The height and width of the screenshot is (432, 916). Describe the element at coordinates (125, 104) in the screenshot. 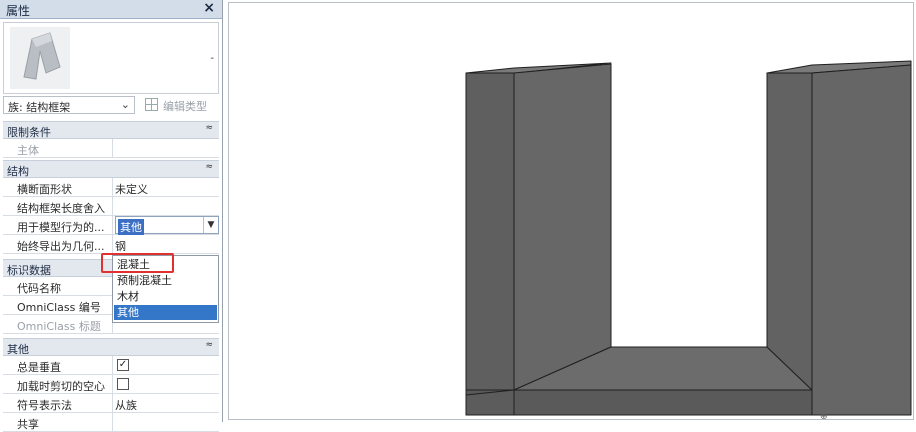

I see `chevron-down-icon: ⌄` at that location.